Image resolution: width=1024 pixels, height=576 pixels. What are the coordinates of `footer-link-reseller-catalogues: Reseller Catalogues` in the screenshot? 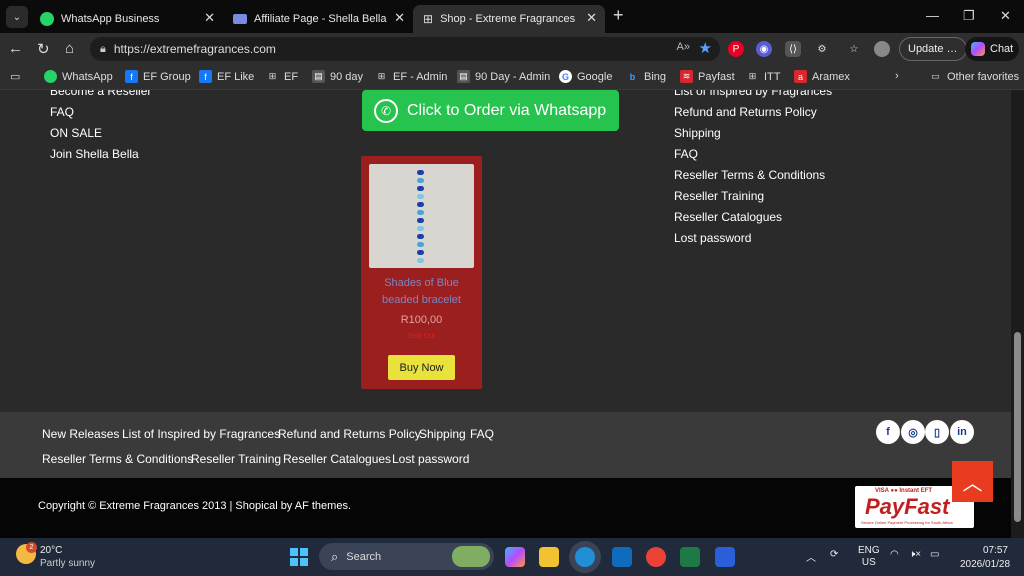 It's located at (337, 459).